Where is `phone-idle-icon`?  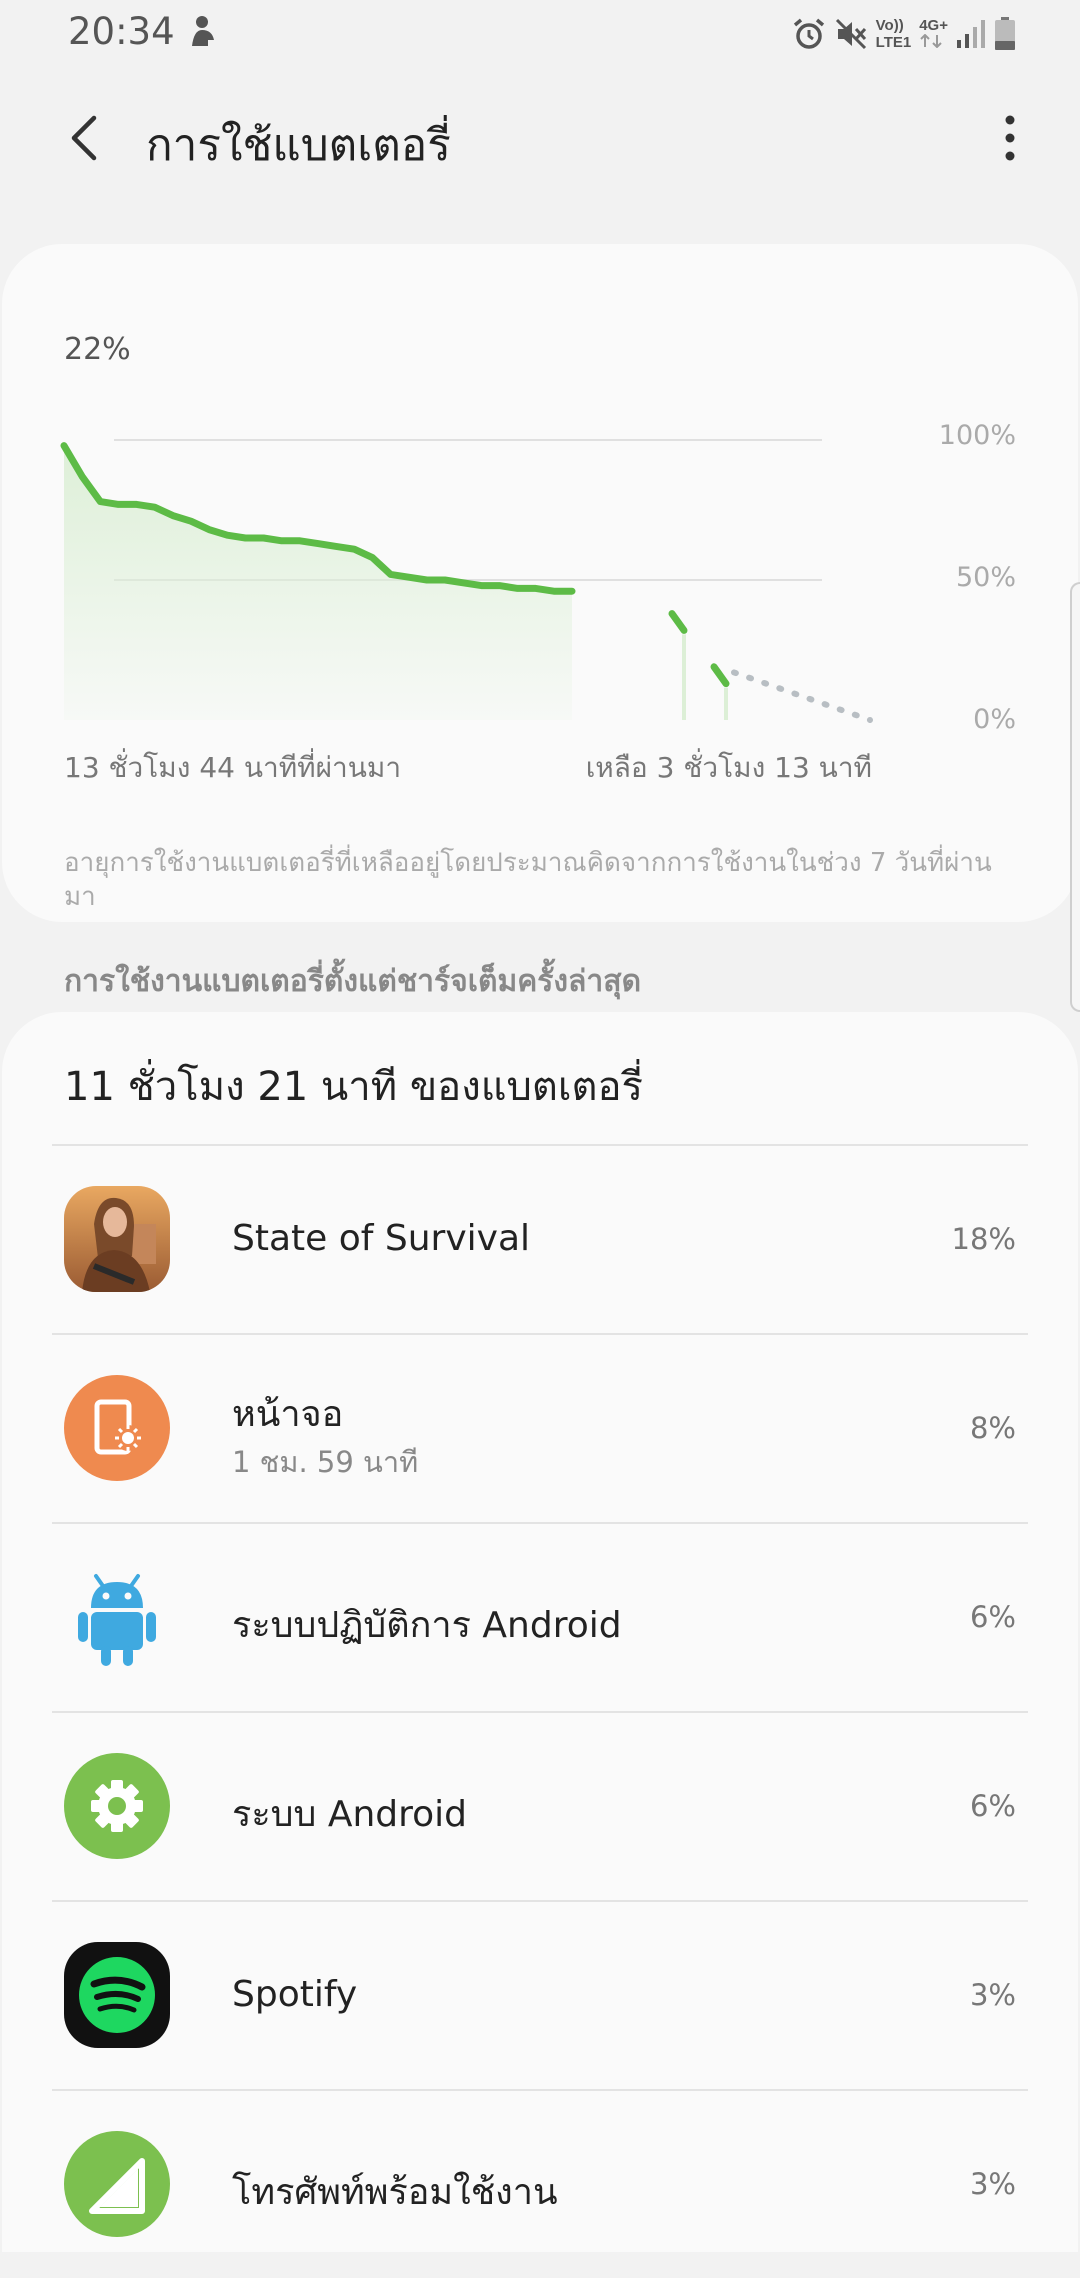 phone-idle-icon is located at coordinates (117, 2184).